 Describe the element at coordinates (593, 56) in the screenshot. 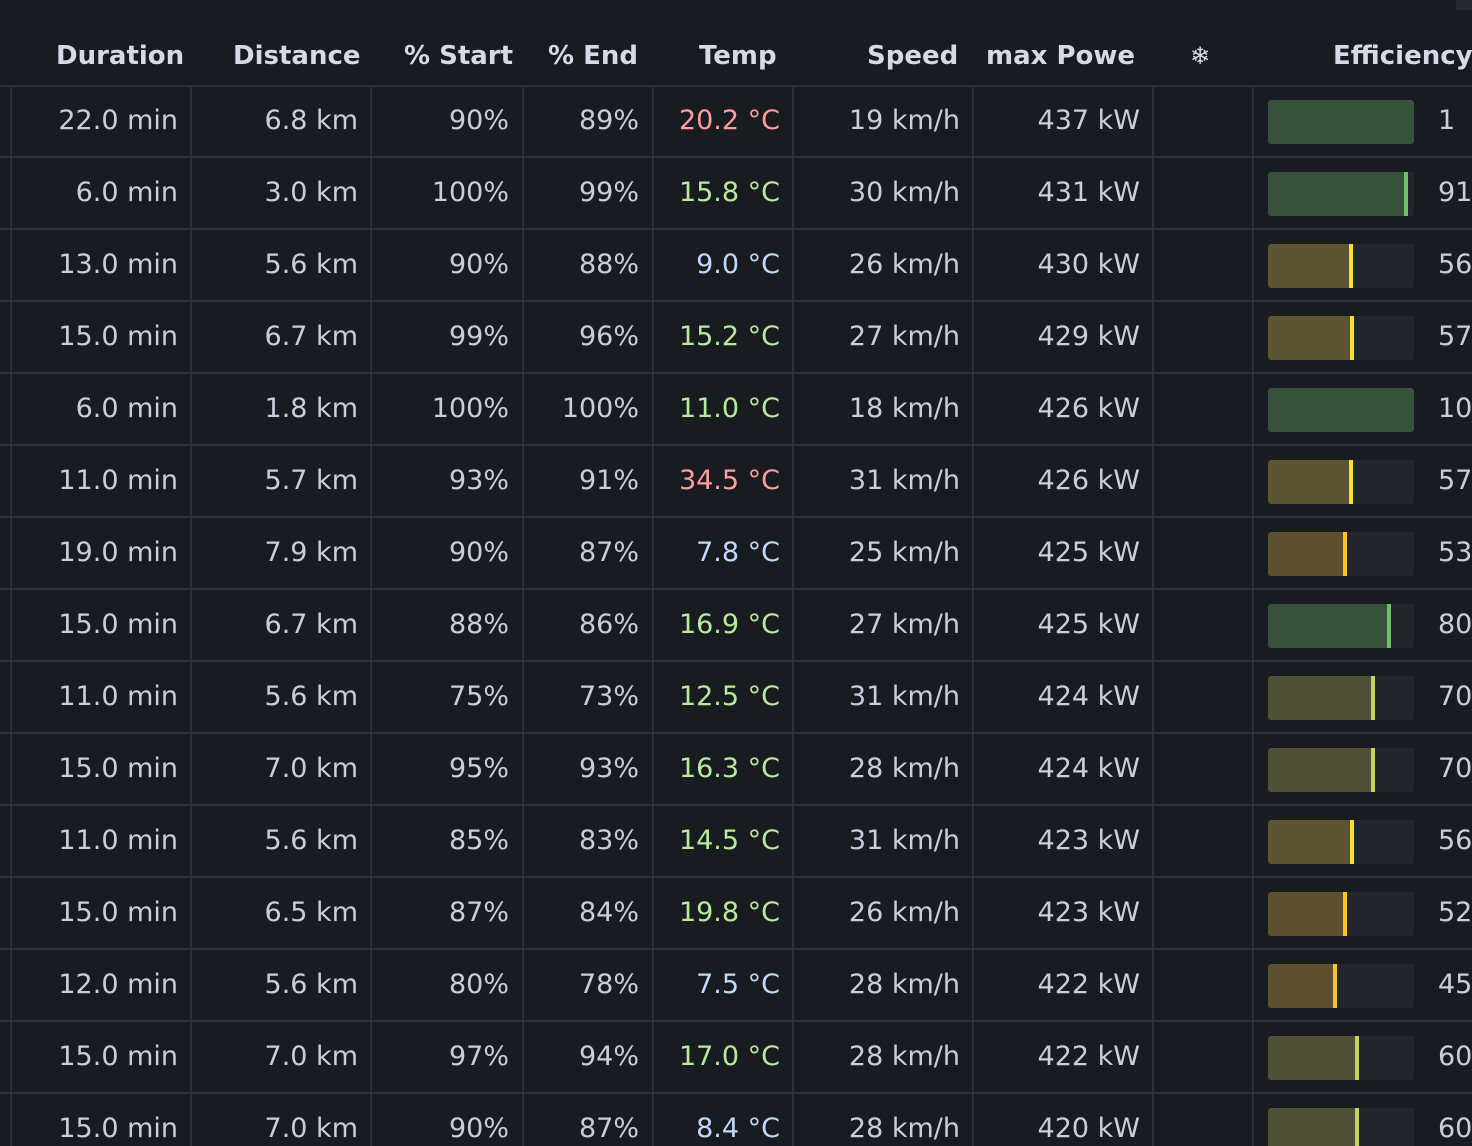

I see `header-end: % End` at that location.